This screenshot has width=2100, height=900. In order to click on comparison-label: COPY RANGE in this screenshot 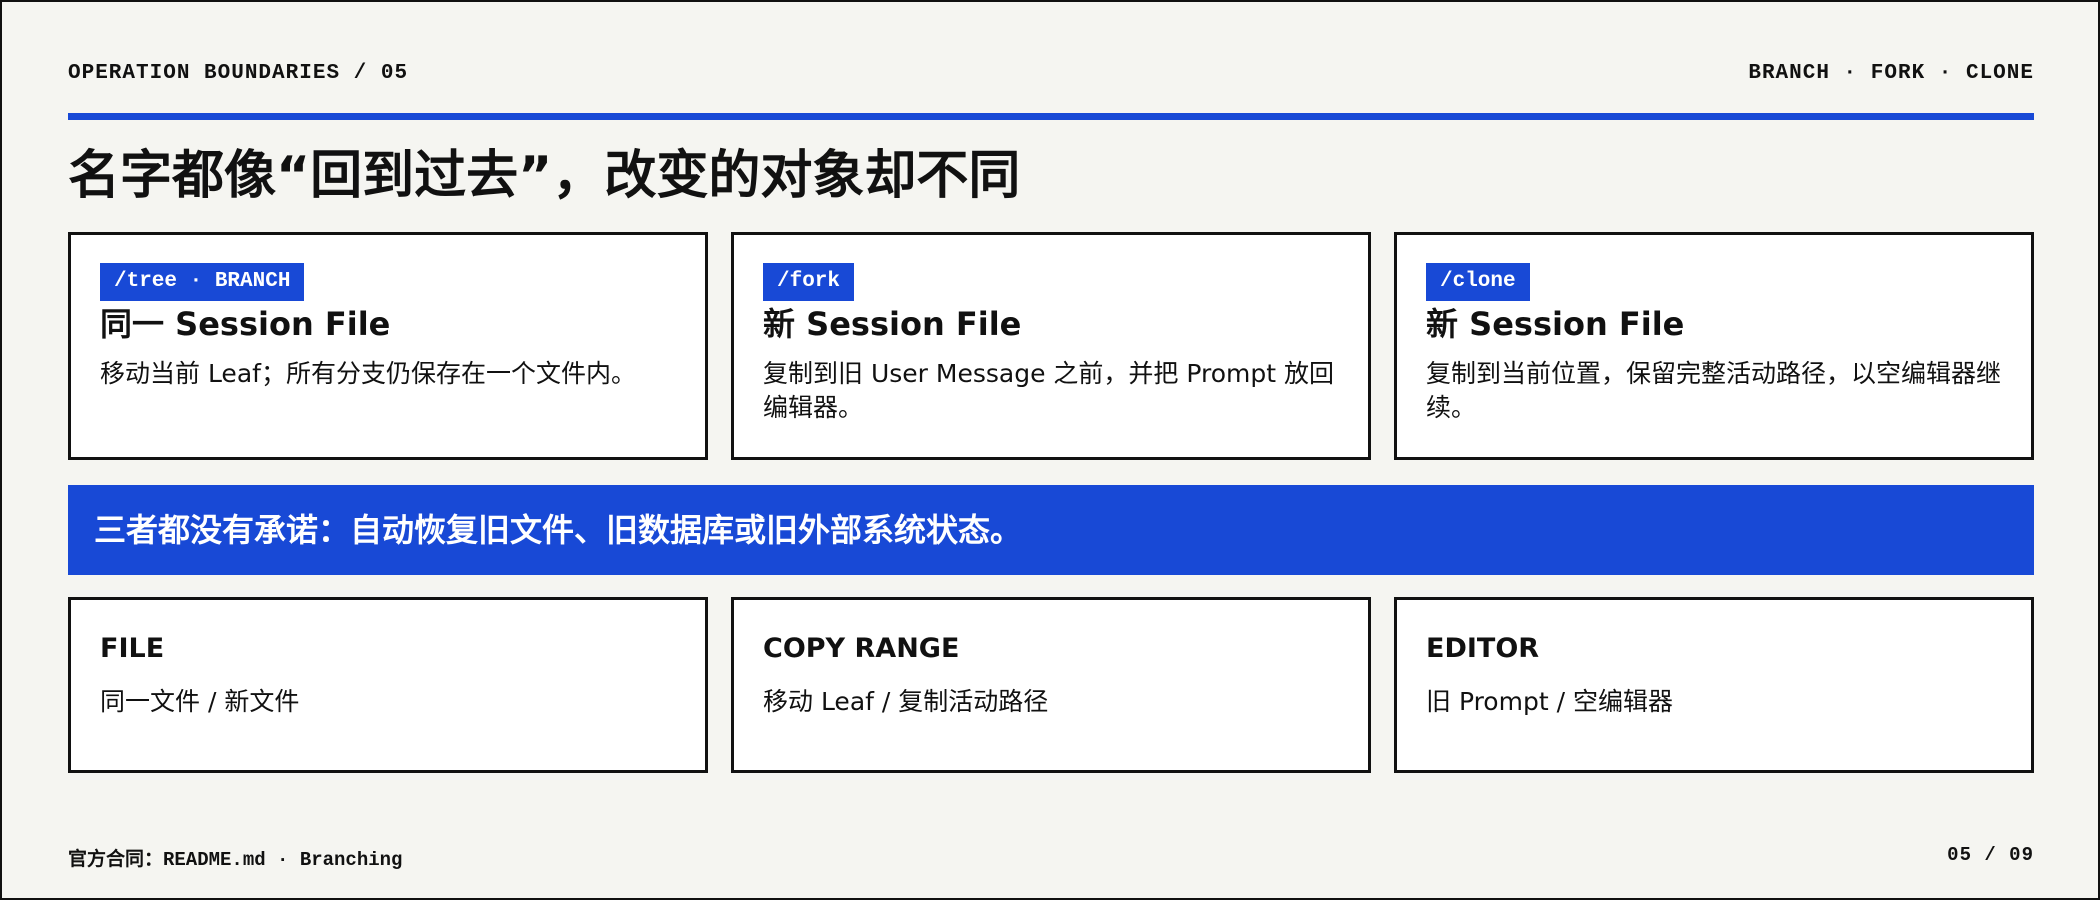, I will do `click(861, 648)`.